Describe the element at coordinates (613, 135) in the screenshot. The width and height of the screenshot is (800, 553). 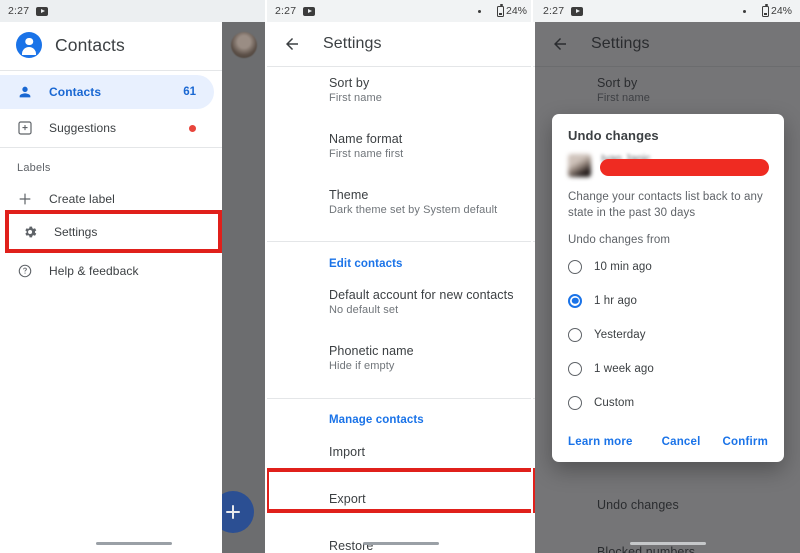
I see `dialog-title: Undo changes` at that location.